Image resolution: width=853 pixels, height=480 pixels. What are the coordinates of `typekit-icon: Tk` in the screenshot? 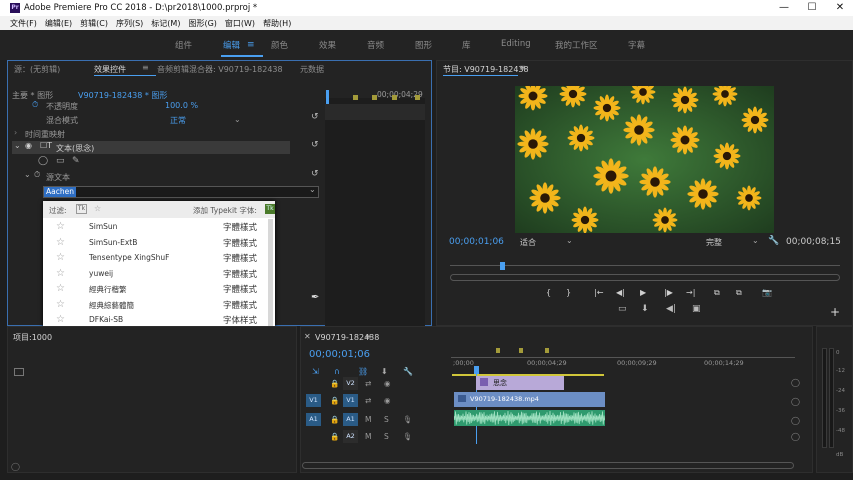 It's located at (270, 209).